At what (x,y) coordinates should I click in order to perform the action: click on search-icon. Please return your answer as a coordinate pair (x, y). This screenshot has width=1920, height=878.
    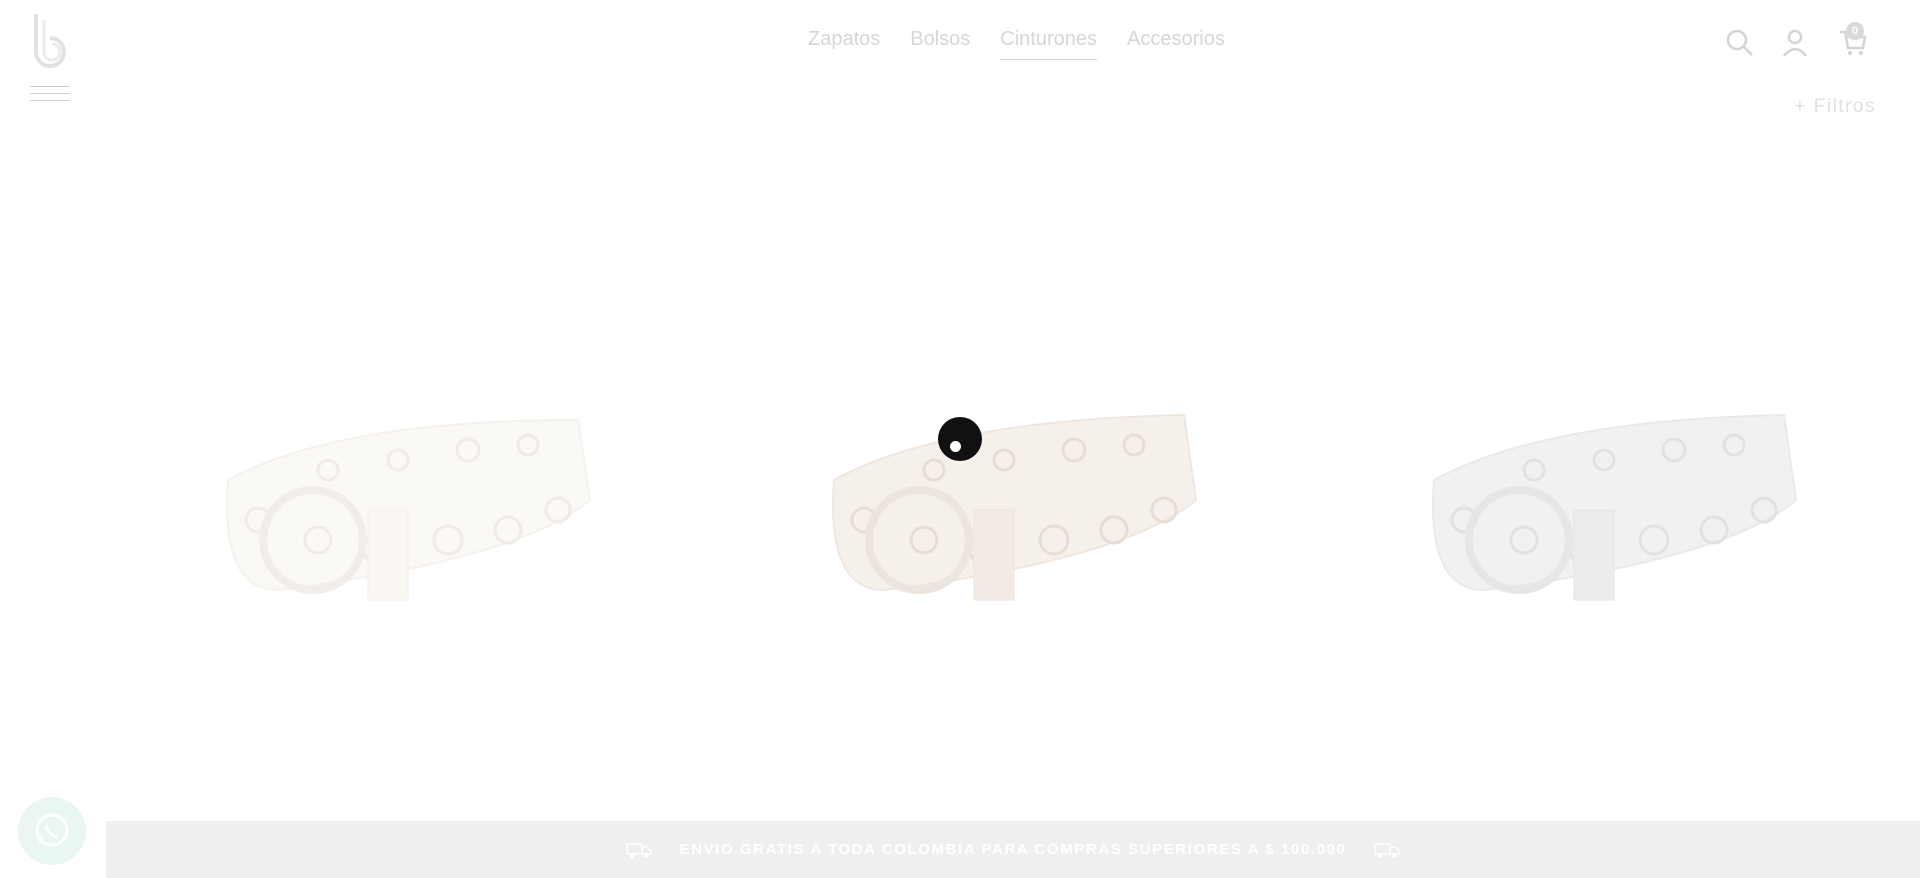
    Looking at the image, I should click on (1740, 43).